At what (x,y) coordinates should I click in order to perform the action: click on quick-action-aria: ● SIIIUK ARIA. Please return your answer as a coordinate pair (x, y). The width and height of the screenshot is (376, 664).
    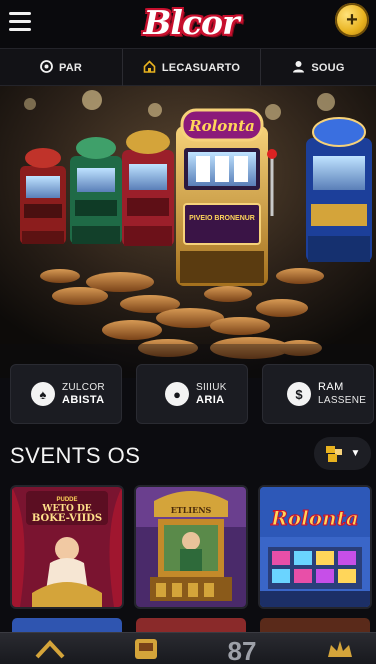
    Looking at the image, I should click on (192, 394).